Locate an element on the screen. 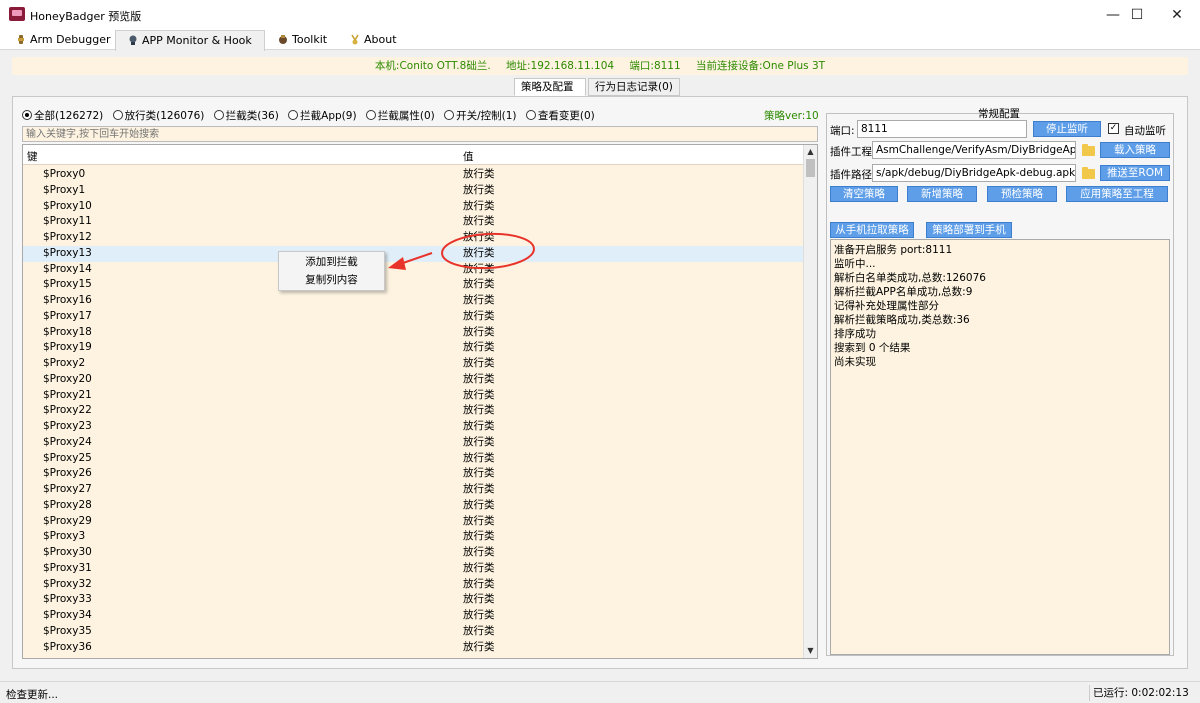  row-key: $Proxy2 is located at coordinates (64, 363).